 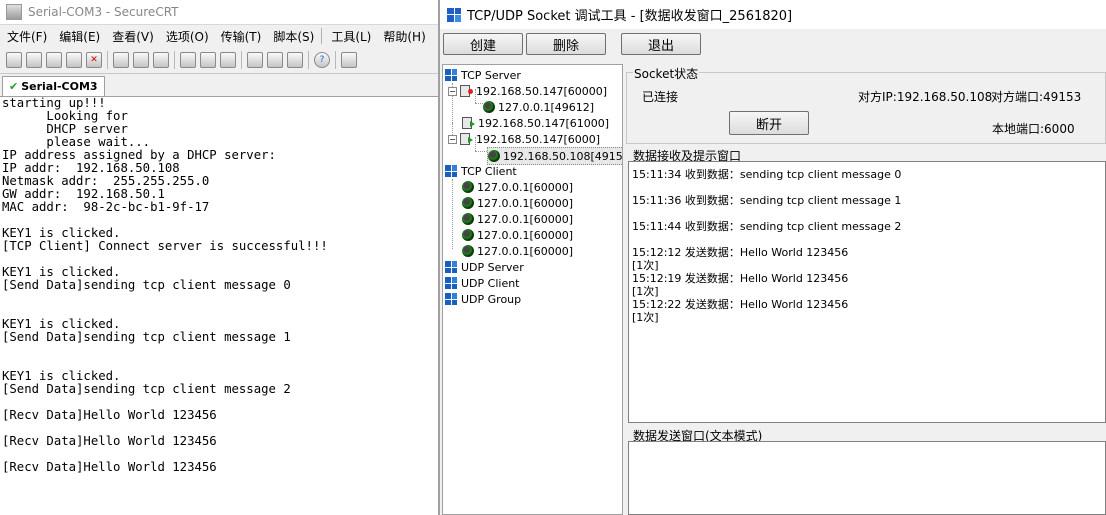 What do you see at coordinates (630, 16) in the screenshot?
I see `tcp-window-title: TCP/UDP Socket 调试工具 - [数据收发窗口_2561820]` at bounding box center [630, 16].